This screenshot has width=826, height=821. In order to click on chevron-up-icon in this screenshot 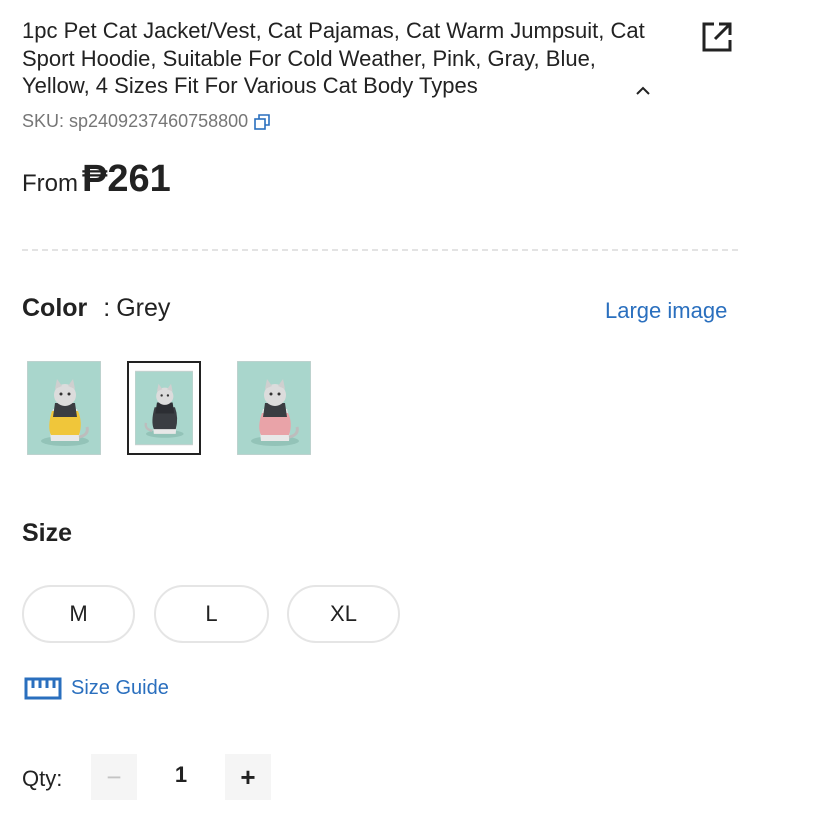, I will do `click(643, 90)`.